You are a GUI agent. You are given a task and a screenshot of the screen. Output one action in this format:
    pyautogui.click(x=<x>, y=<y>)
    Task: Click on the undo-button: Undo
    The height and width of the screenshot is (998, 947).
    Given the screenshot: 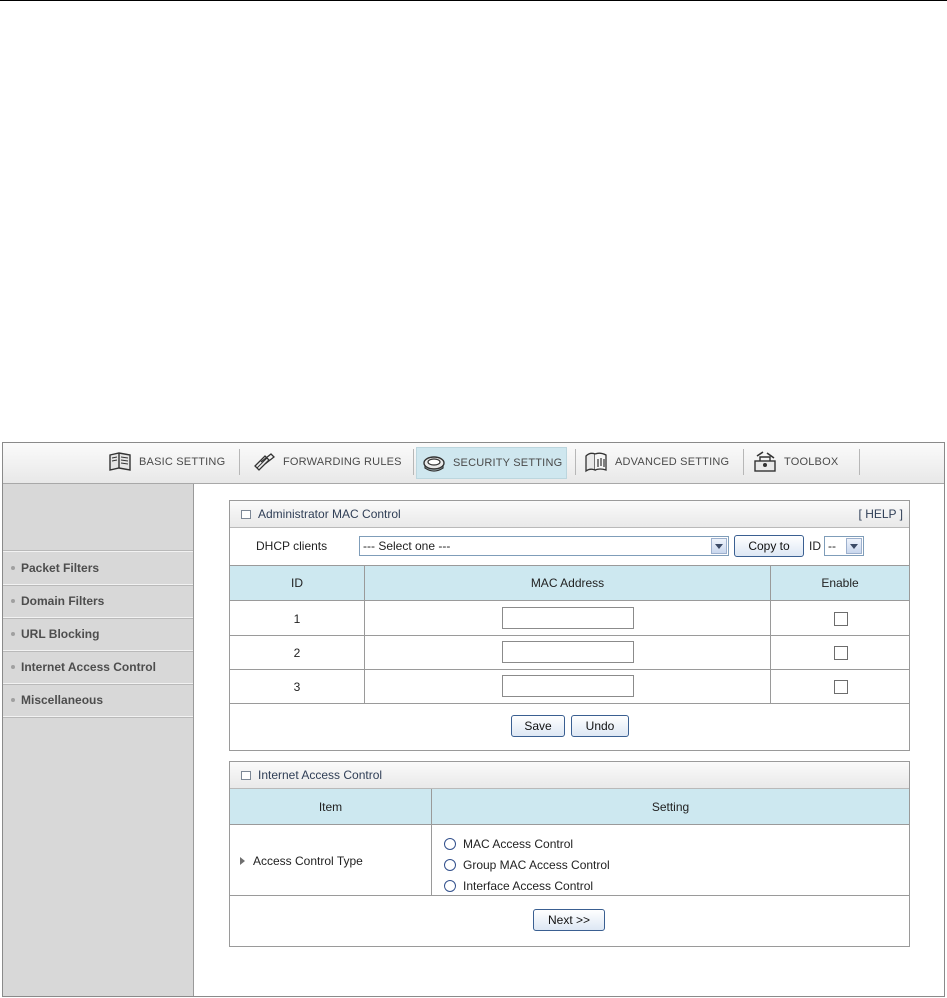 What is the action you would take?
    pyautogui.click(x=600, y=726)
    